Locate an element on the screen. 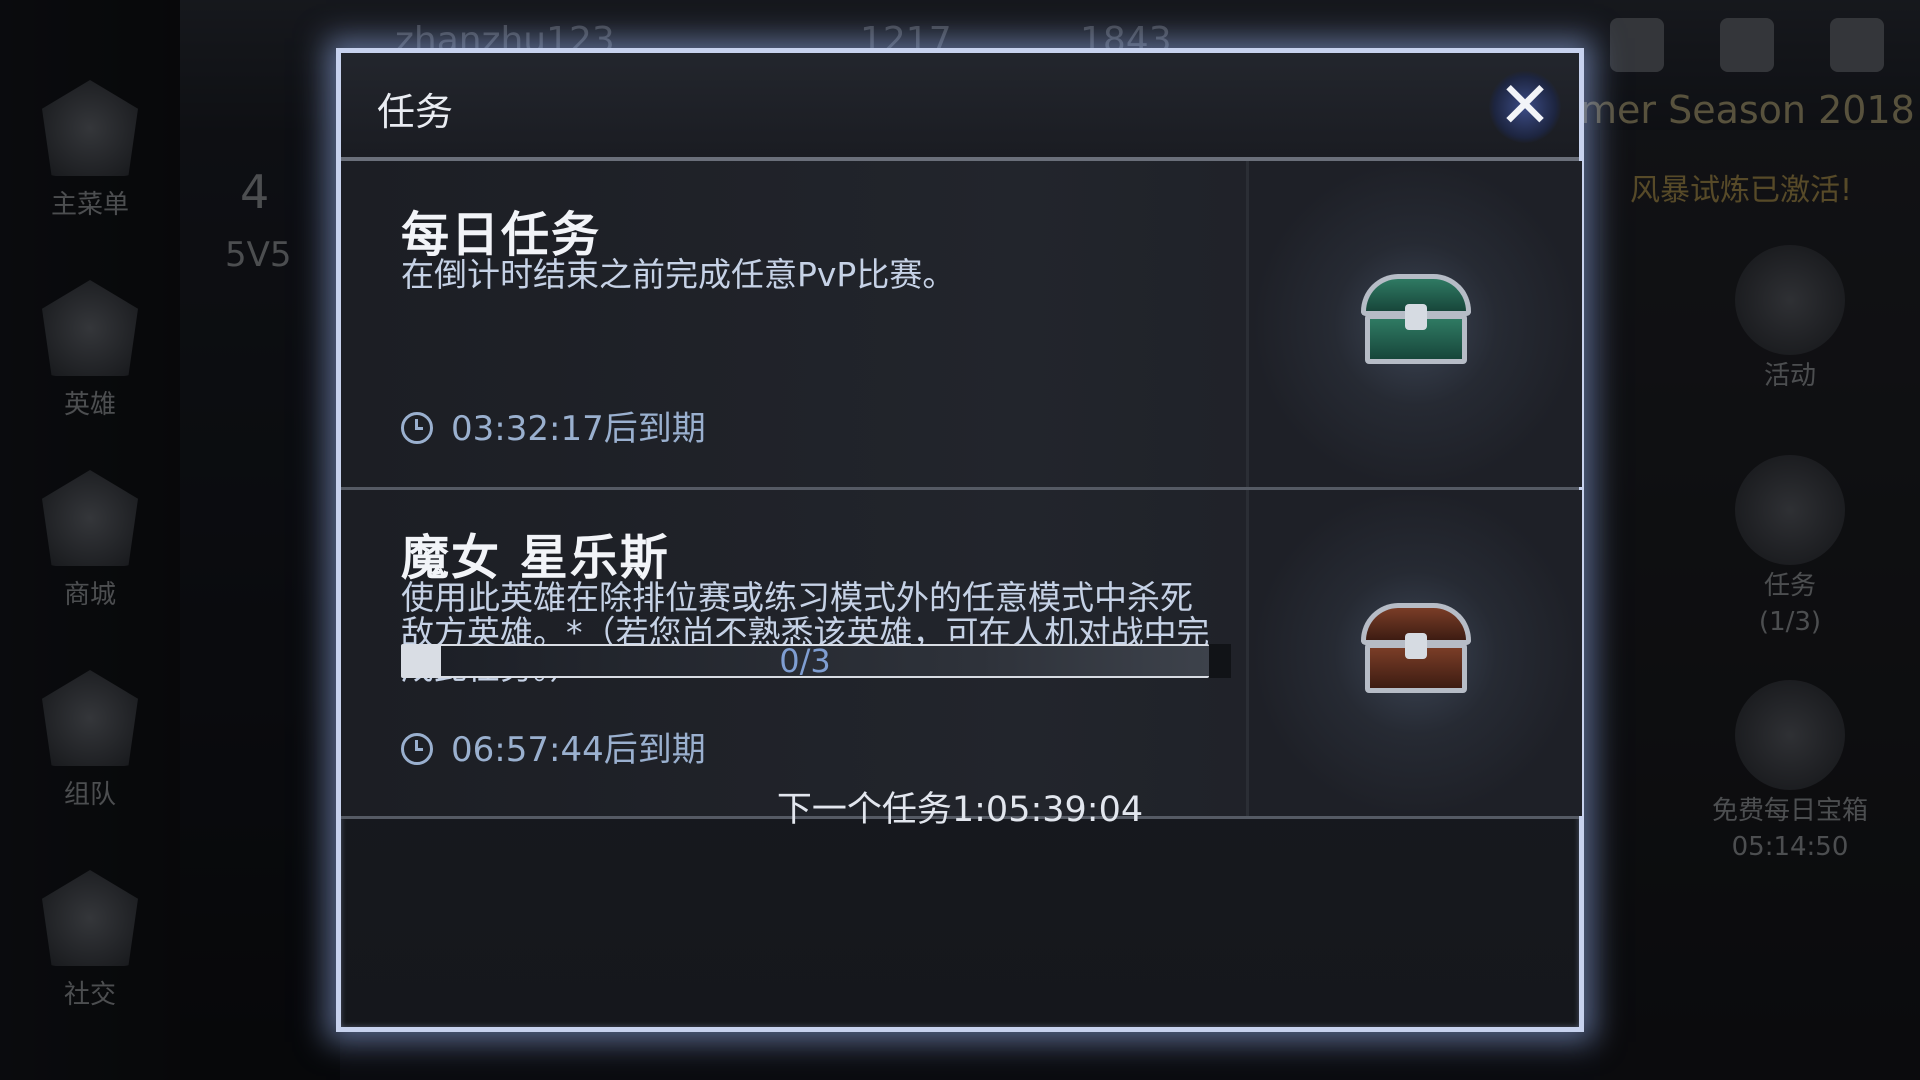 This screenshot has width=1920, height=1080. quest-description: 在倒计时结束之前完成任意PvP比赛。 is located at coordinates (678, 274).